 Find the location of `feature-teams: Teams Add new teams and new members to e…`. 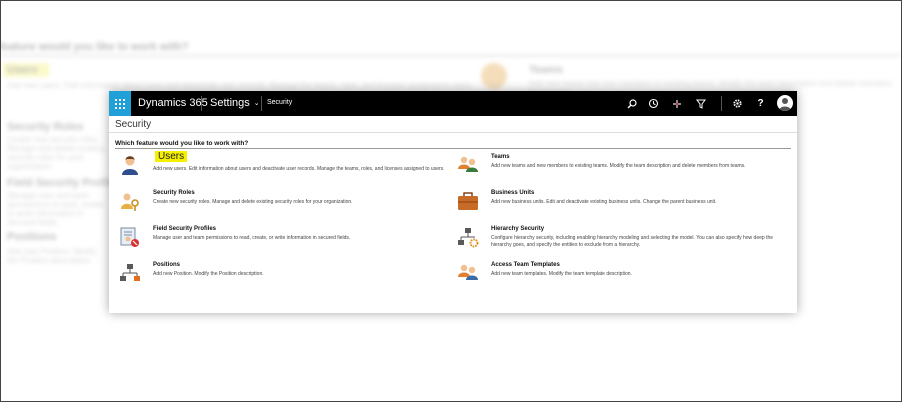

feature-teams: Teams Add new teams and new members to e… is located at coordinates (617, 166).